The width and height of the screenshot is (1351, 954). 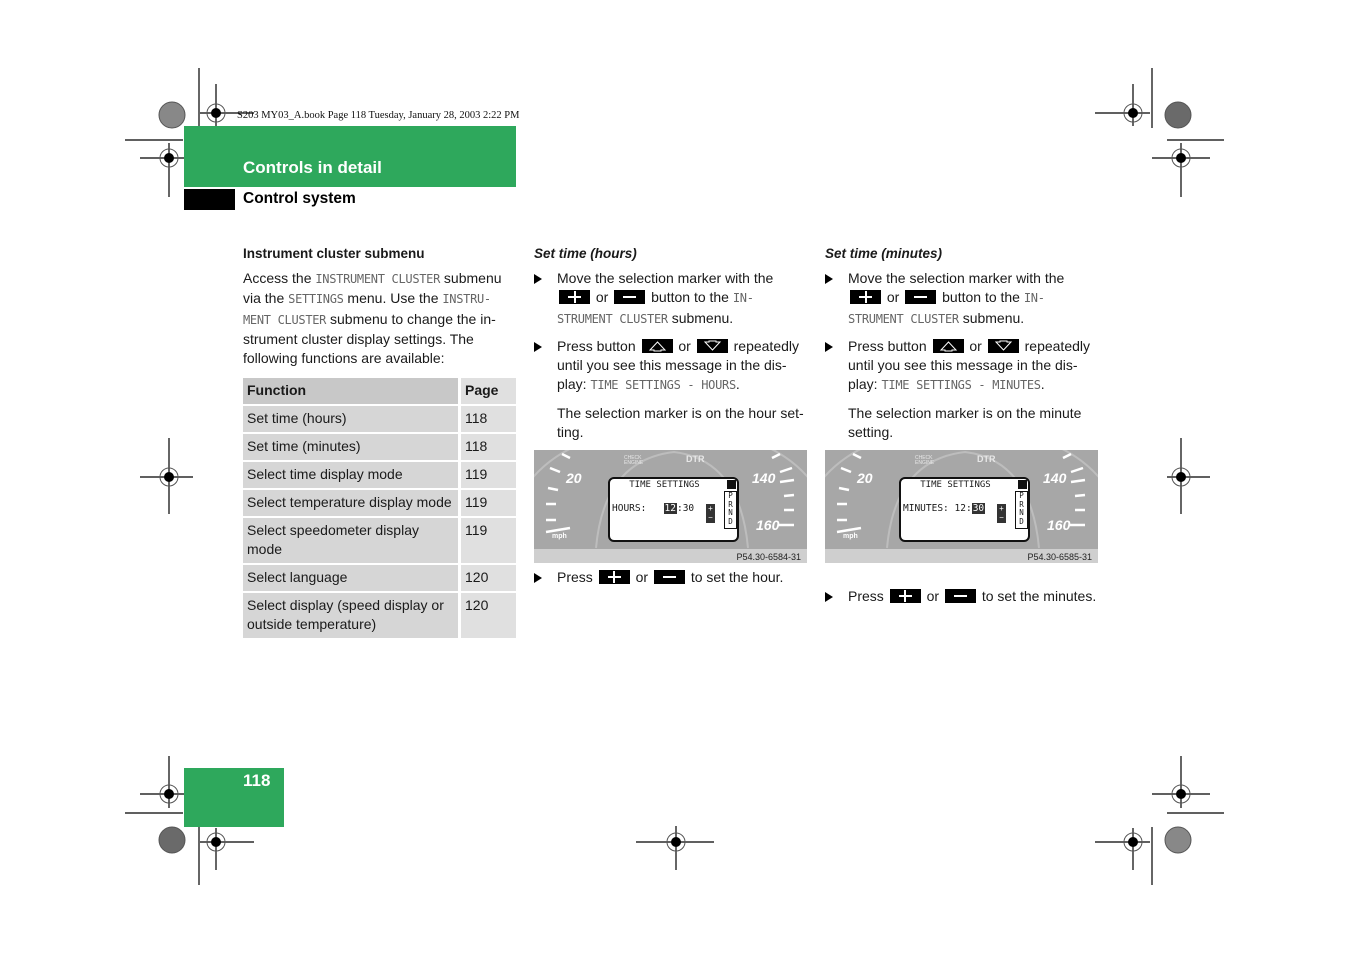 What do you see at coordinates (257, 780) in the screenshot?
I see `page-number: 118` at bounding box center [257, 780].